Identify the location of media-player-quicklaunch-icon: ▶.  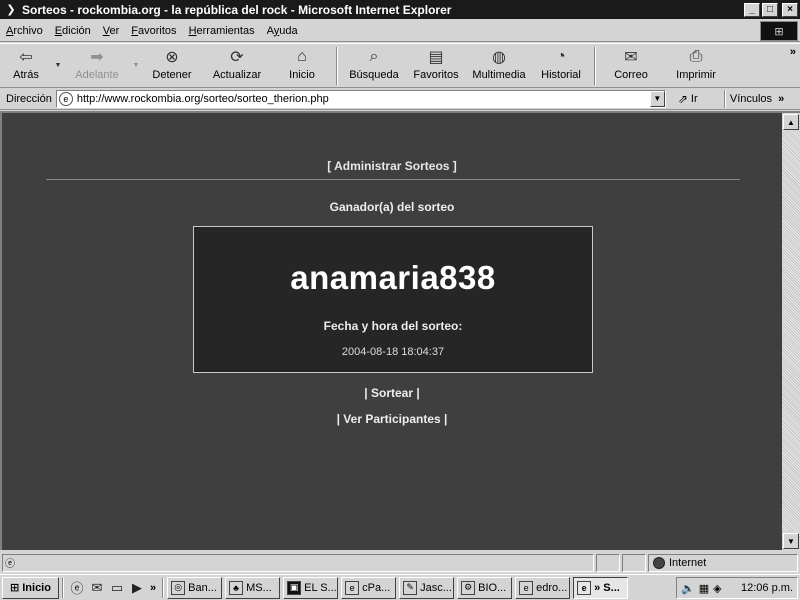
(137, 588).